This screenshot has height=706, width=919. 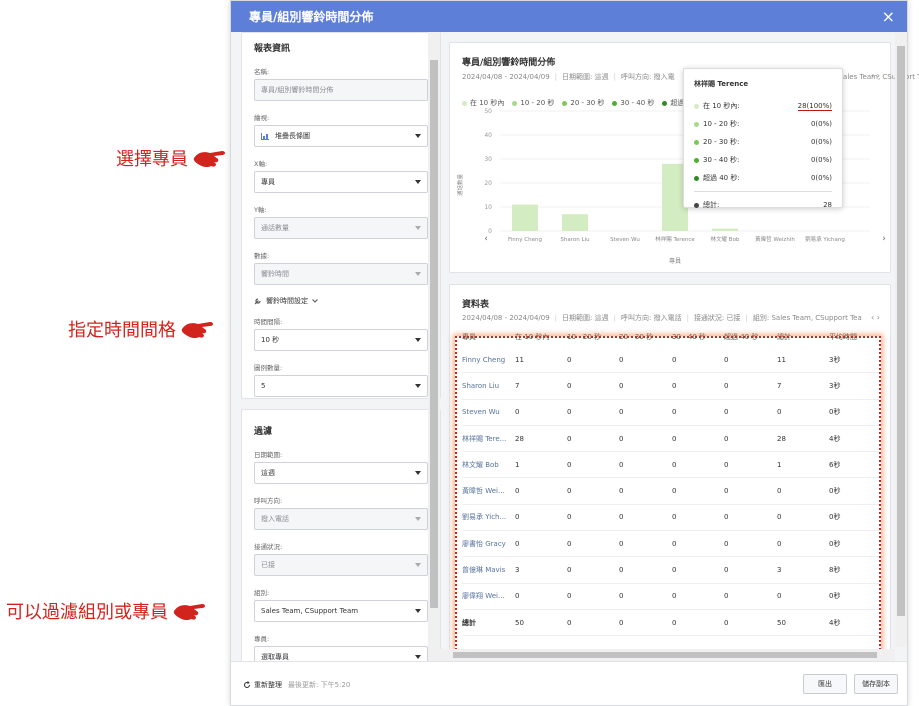 I want to click on agent-name-cell: 廖書怡 Gracy, so click(x=488, y=544).